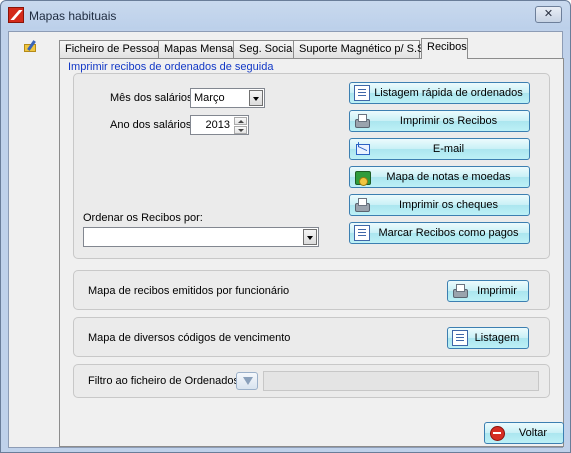 This screenshot has width=571, height=453. Describe the element at coordinates (362, 177) in the screenshot. I see `money-icon` at that location.